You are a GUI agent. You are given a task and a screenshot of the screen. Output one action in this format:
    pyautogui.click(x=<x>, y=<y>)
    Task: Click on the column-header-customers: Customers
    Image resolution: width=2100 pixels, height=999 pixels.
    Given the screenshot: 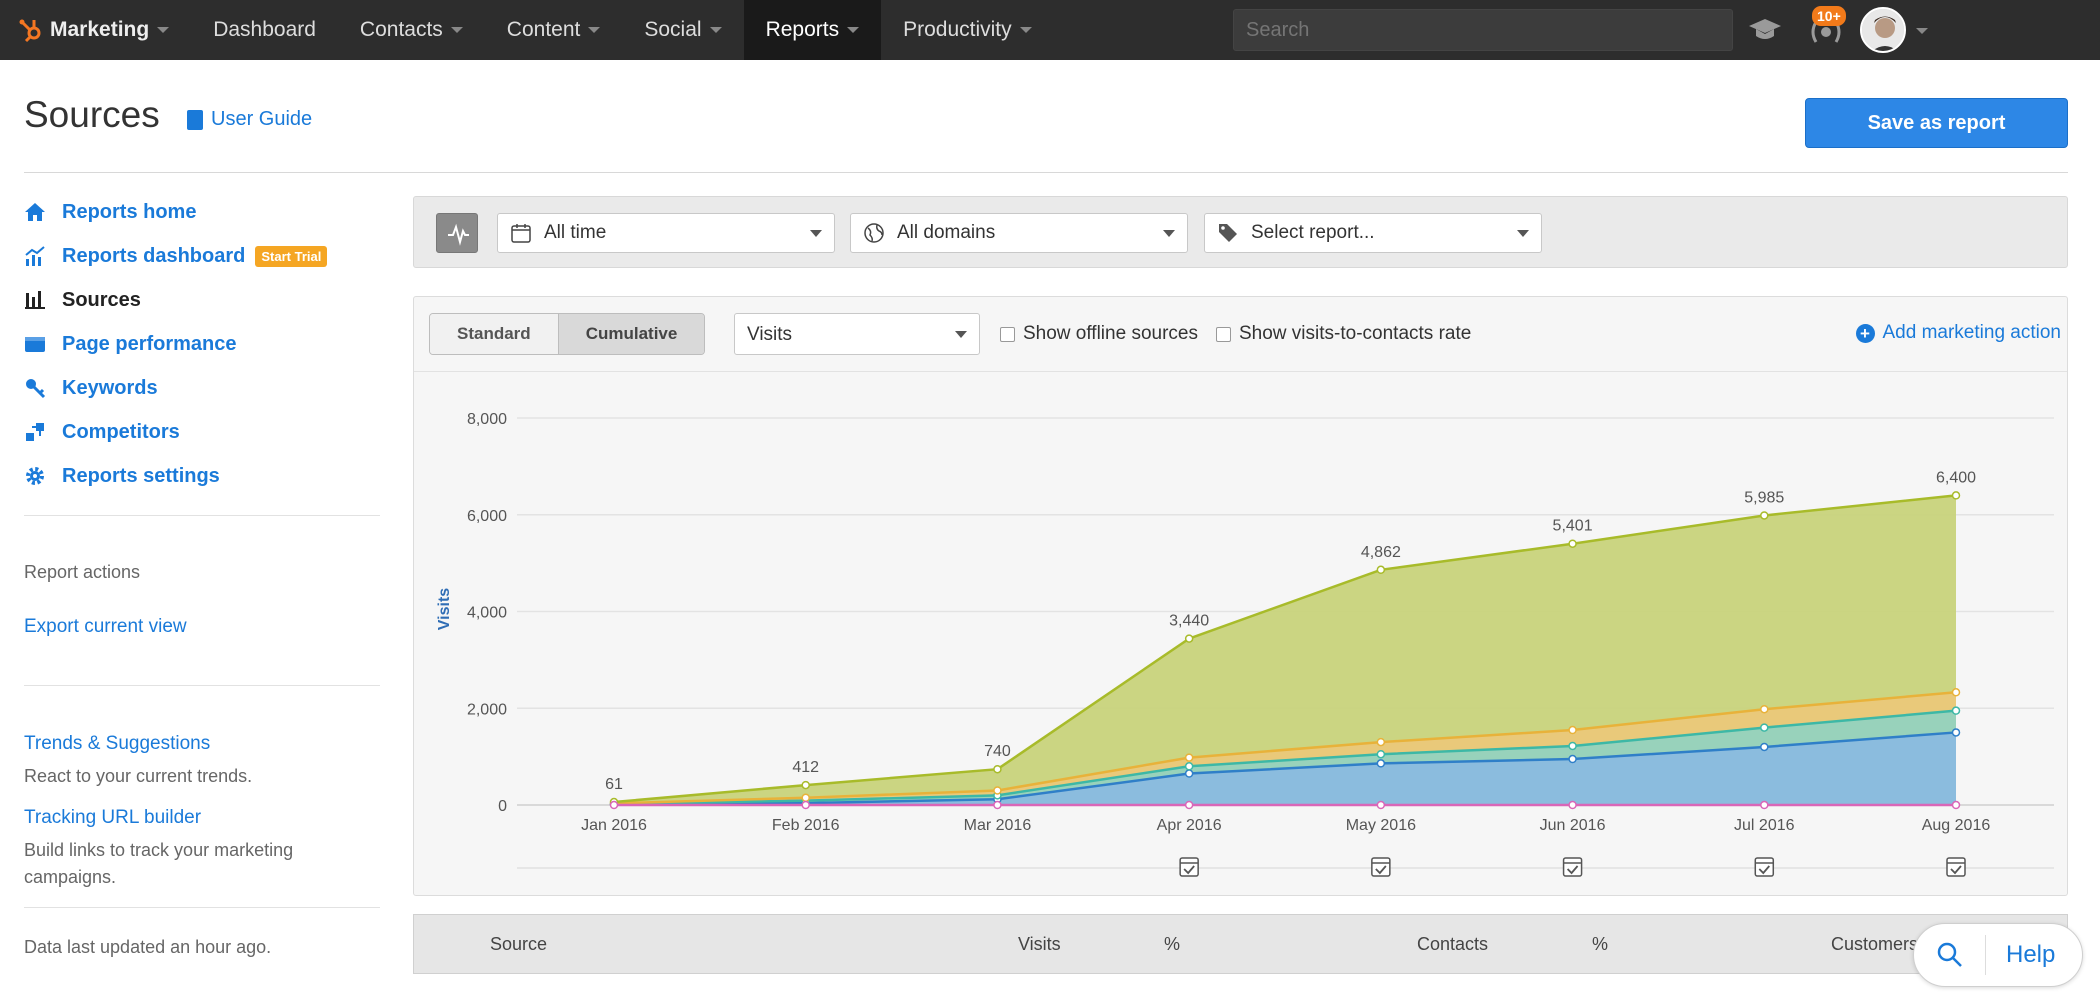 What is the action you would take?
    pyautogui.click(x=1874, y=944)
    